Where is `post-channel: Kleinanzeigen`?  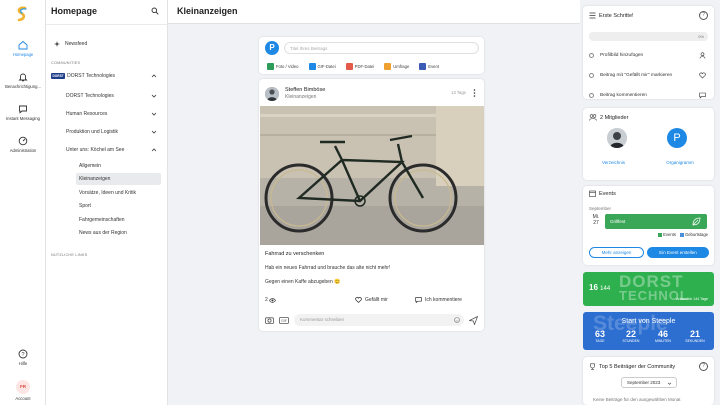
post-channel: Kleinanzeigen is located at coordinates (300, 97).